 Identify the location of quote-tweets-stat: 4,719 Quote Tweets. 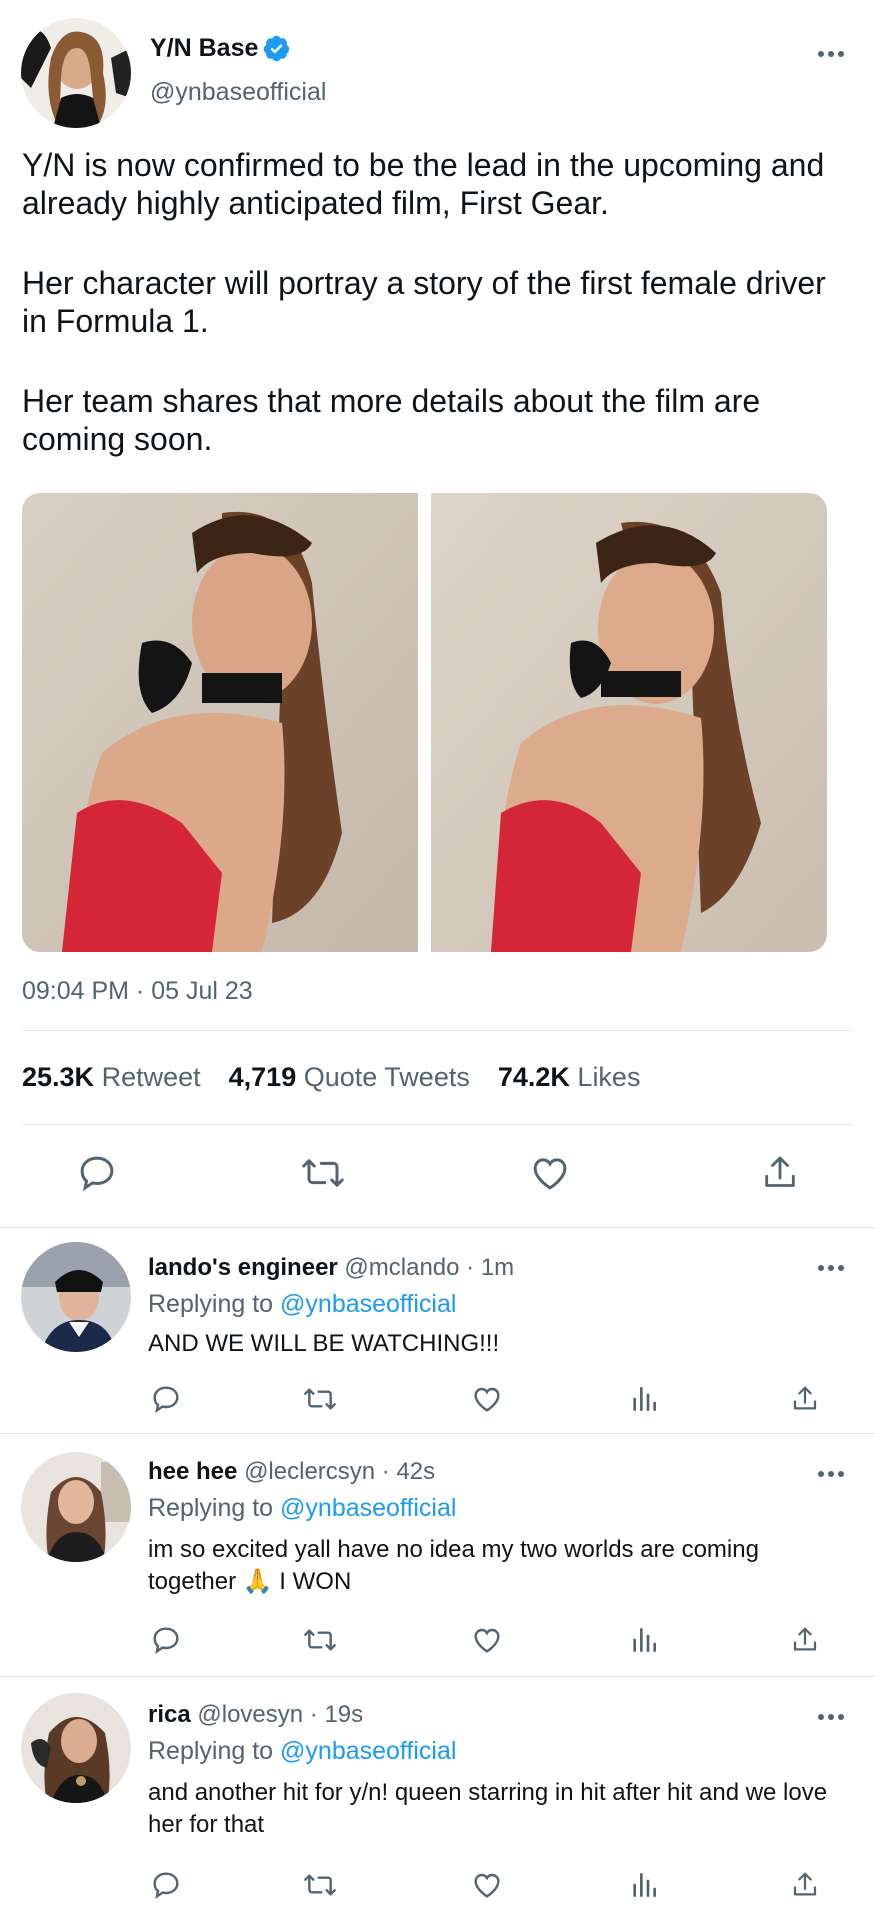
(349, 1077).